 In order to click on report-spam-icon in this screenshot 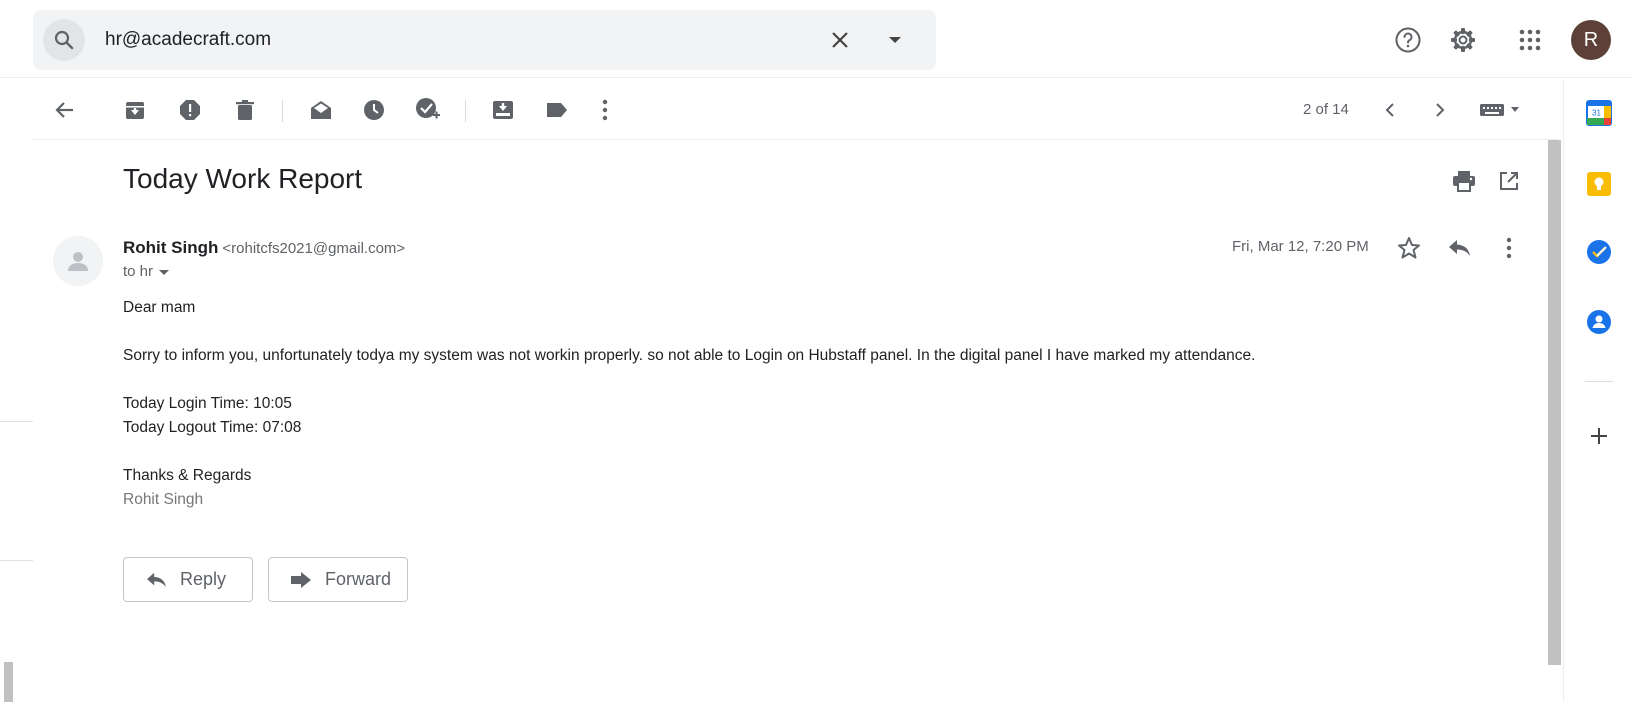, I will do `click(190, 110)`.